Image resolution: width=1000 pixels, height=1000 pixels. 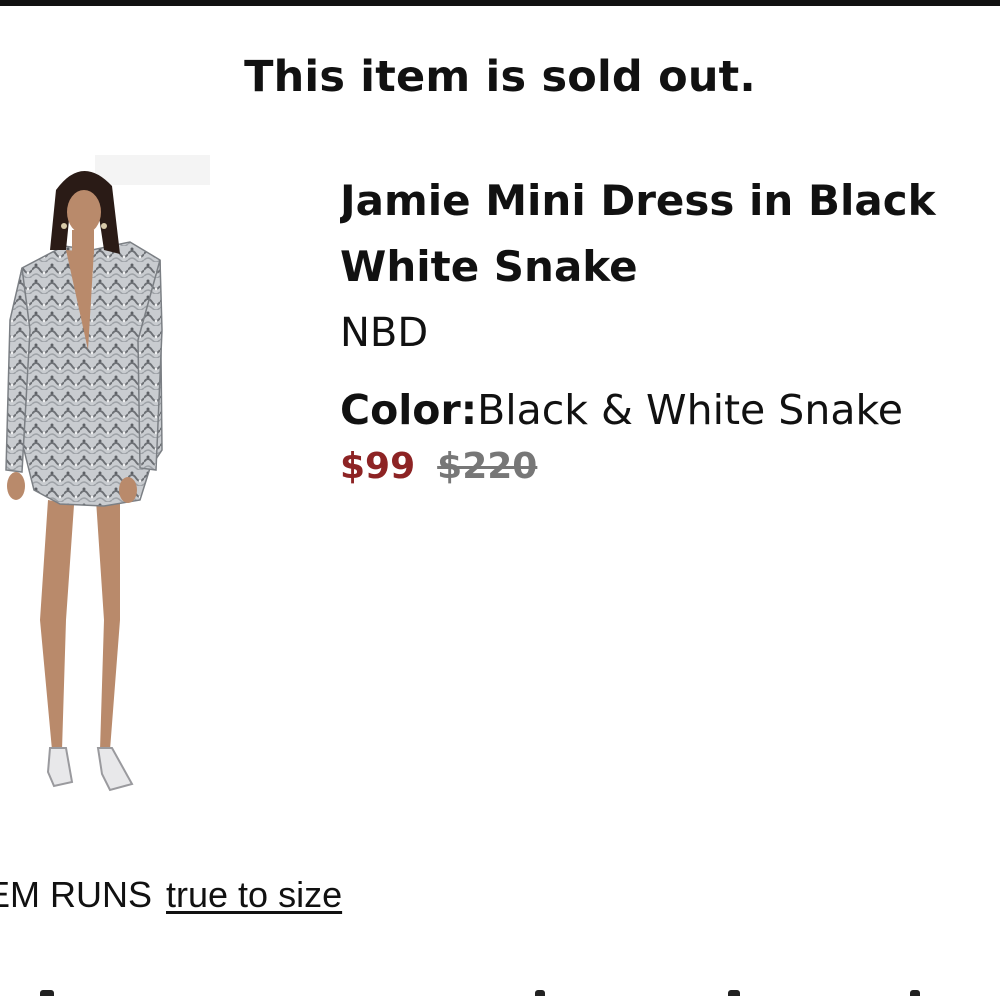 What do you see at coordinates (500, 995) in the screenshot?
I see `cut-off-text-row` at bounding box center [500, 995].